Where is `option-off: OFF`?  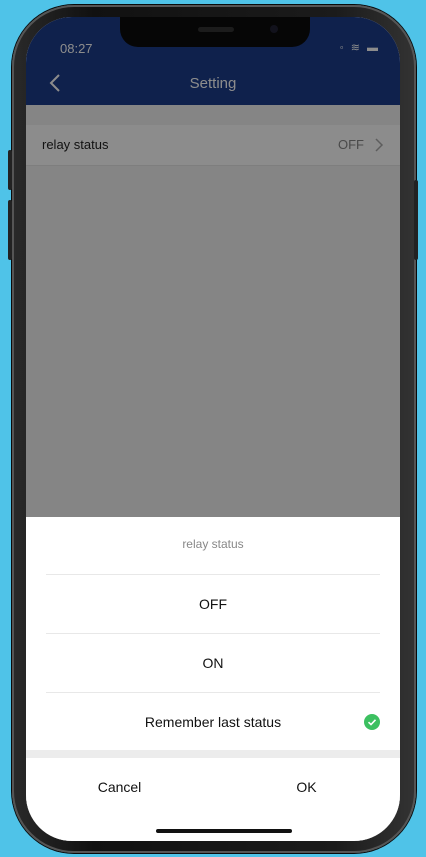
option-off: OFF is located at coordinates (213, 604).